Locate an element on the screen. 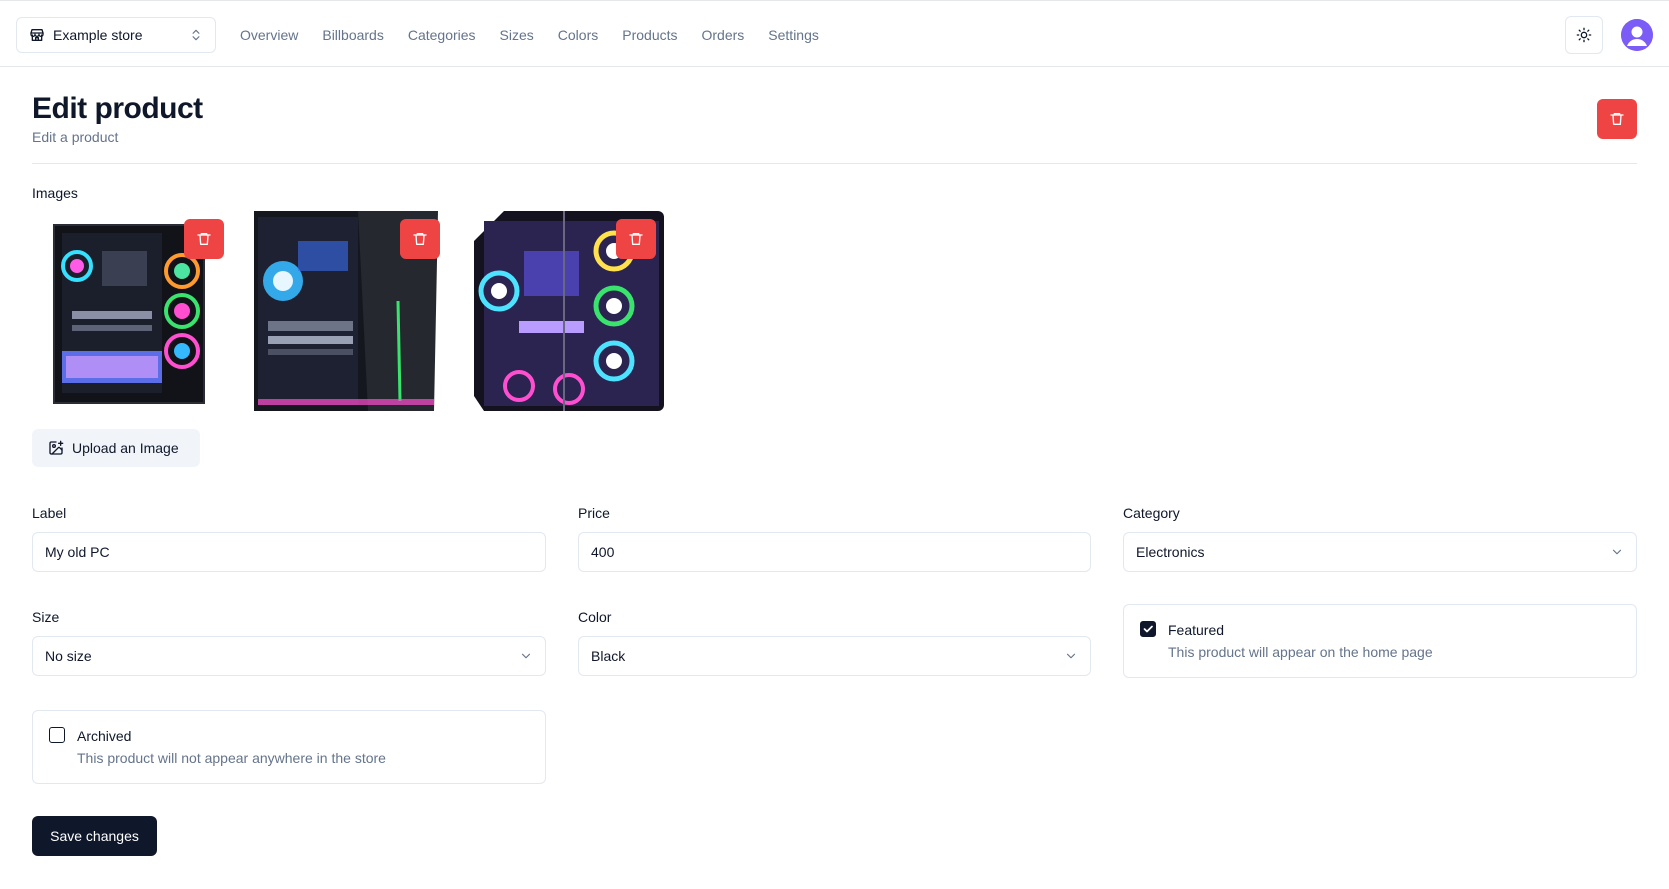 This screenshot has width=1669, height=889. featured-checkbox is located at coordinates (1148, 629).